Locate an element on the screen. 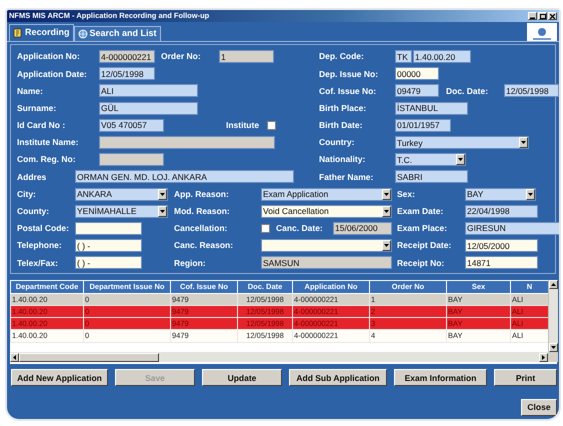 This screenshot has width=563, height=426. field-label: Id Card No : is located at coordinates (41, 125).